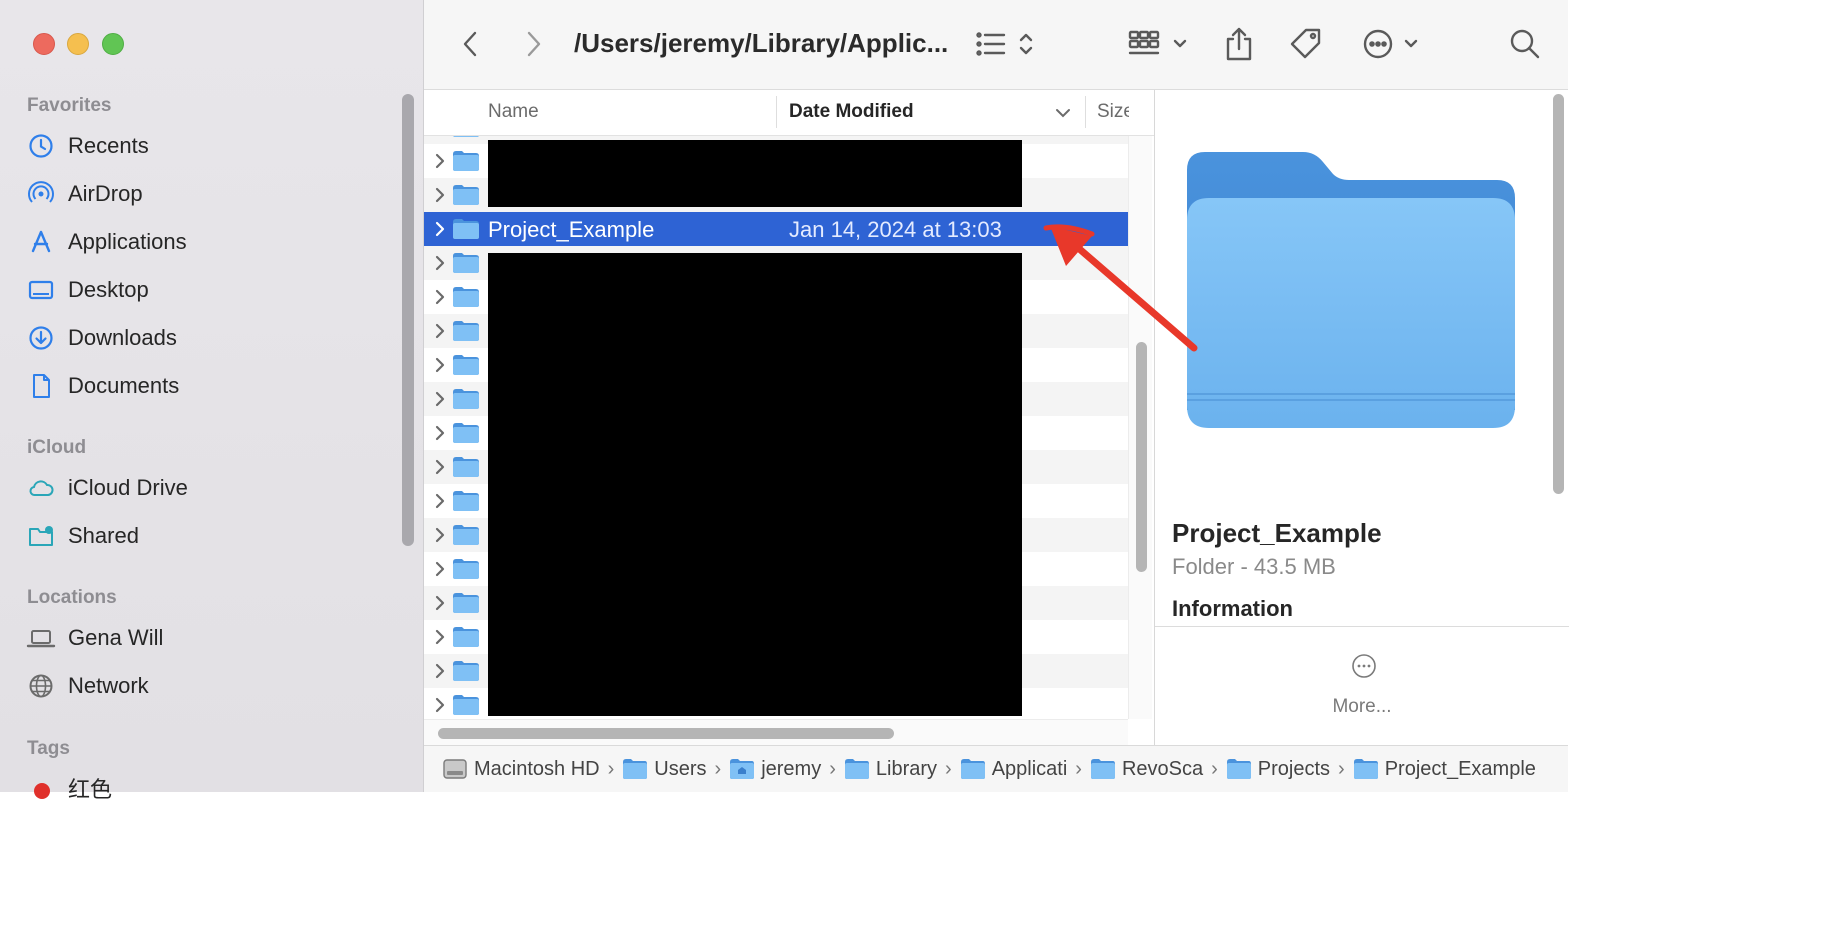 The image size is (1836, 927). What do you see at coordinates (408, 320) in the screenshot?
I see `sidebar-scrollbar` at bounding box center [408, 320].